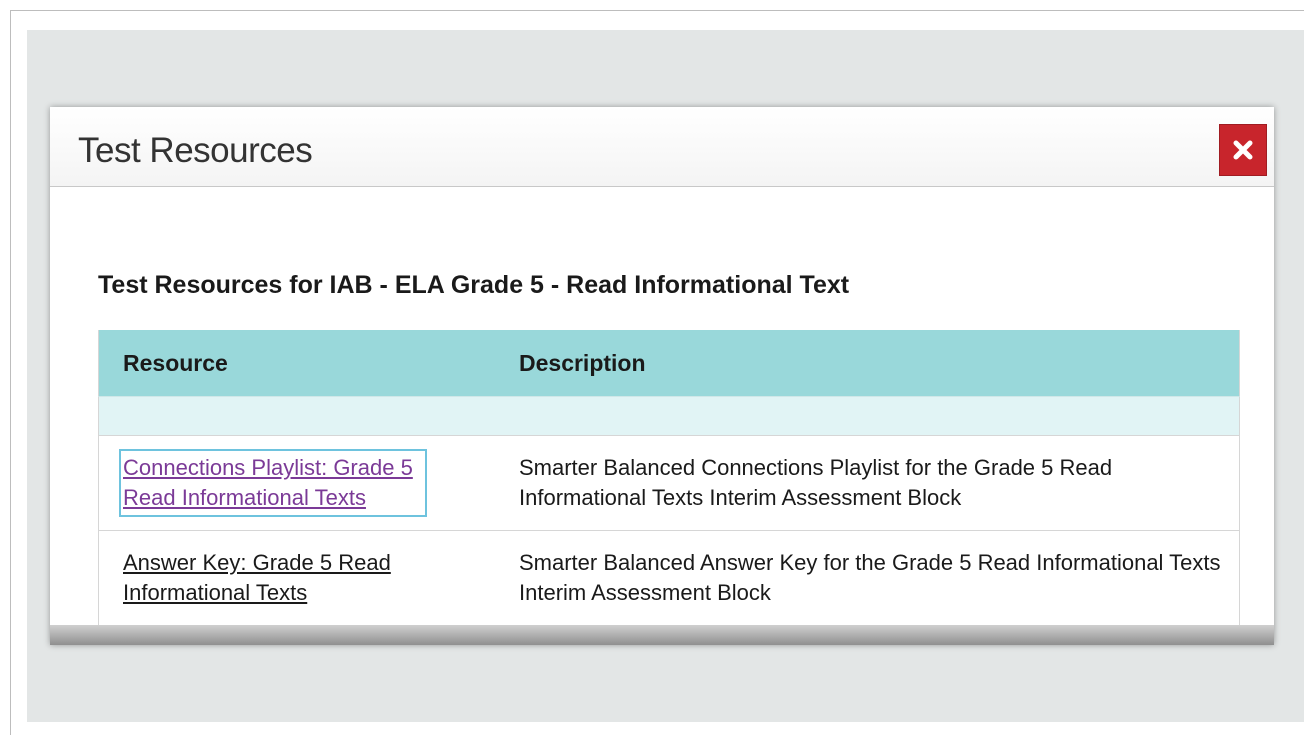 Image resolution: width=1304 pixels, height=735 pixels. I want to click on table-header-row: Resource Description, so click(669, 363).